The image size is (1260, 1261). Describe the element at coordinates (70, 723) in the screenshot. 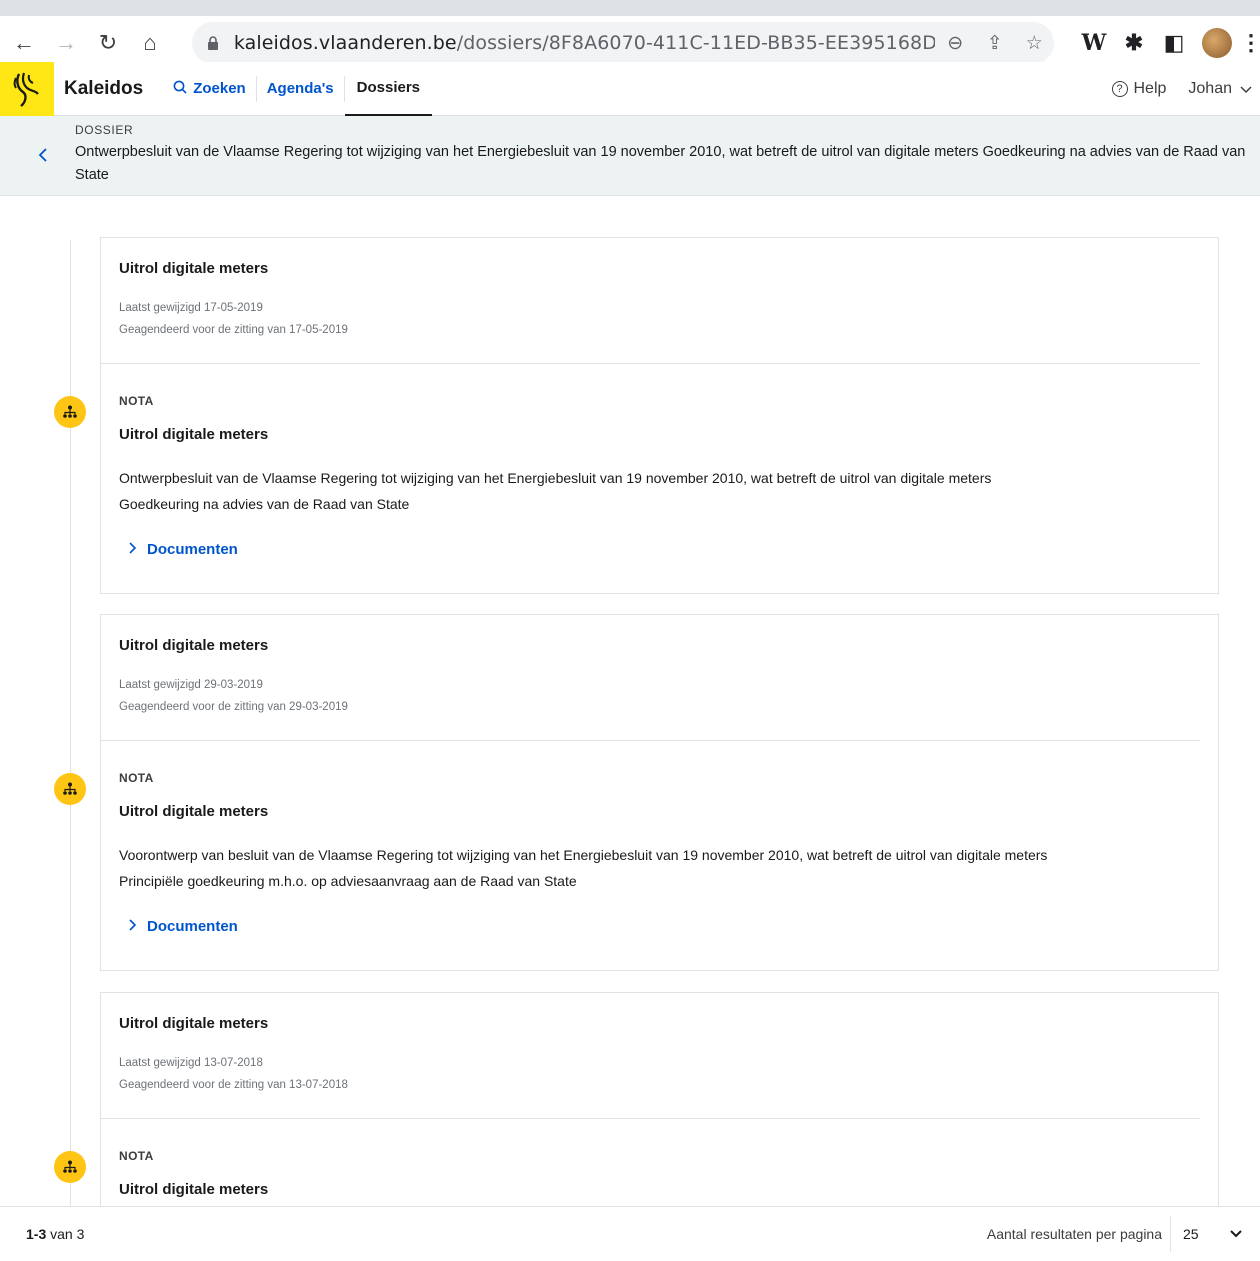

I see `timeline-line` at that location.